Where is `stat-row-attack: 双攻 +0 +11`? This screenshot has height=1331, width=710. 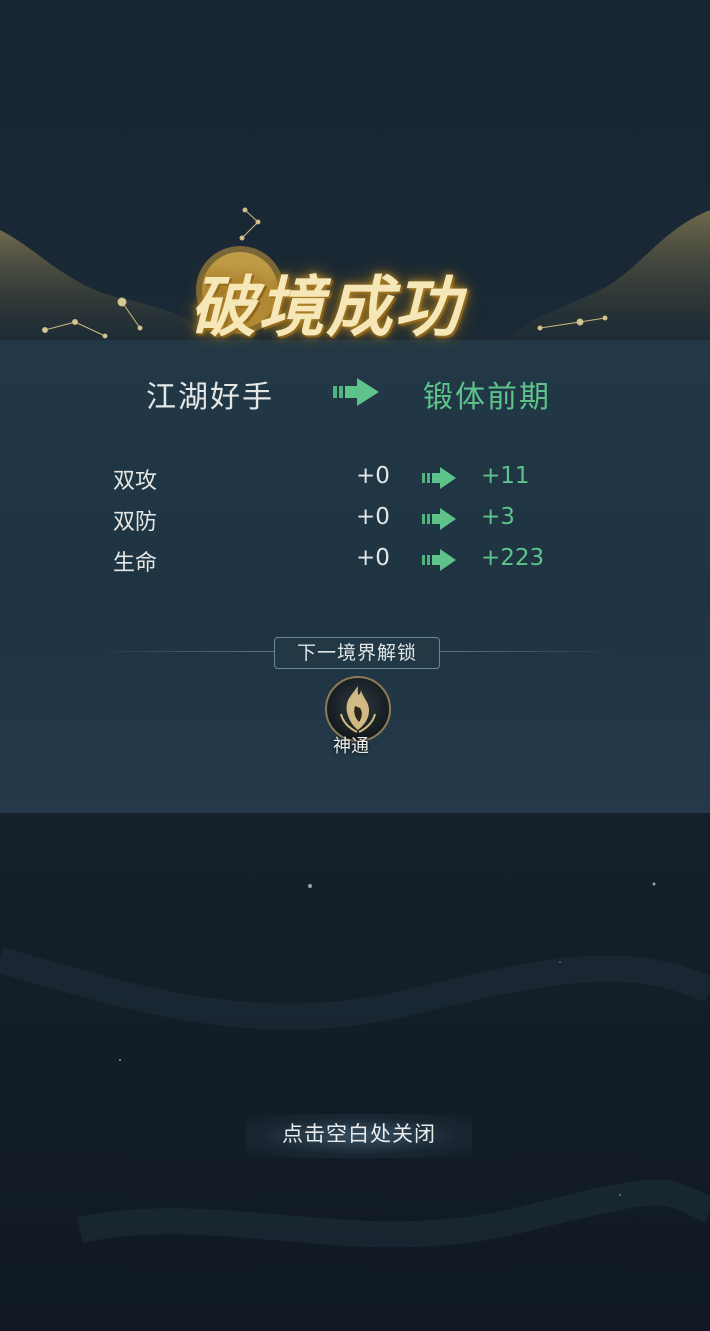
stat-row-attack: 双攻 +0 +11 is located at coordinates (355, 477).